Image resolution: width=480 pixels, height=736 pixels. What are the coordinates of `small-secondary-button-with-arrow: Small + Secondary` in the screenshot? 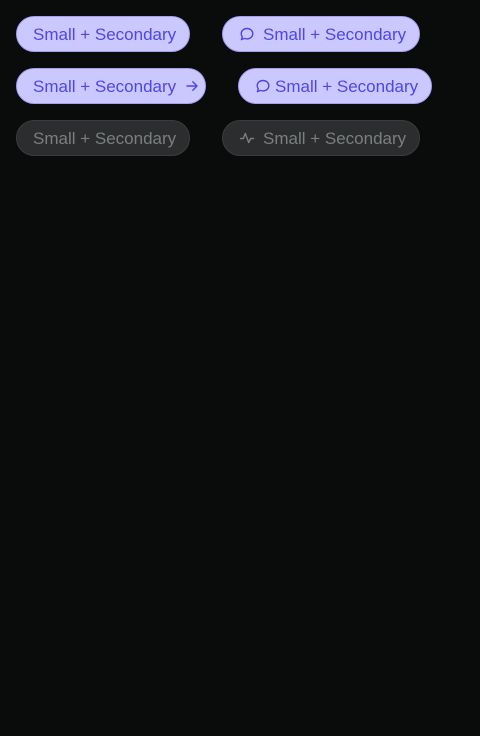 It's located at (111, 86).